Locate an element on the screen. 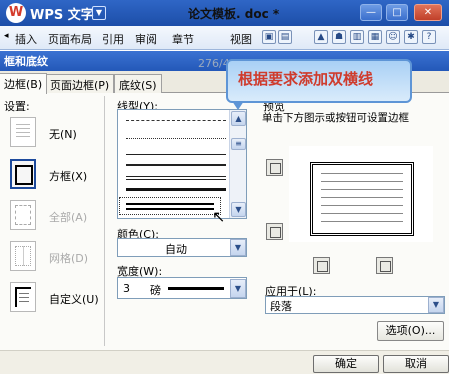 The height and width of the screenshot is (374, 449). setting-none-label: 无(N) is located at coordinates (63, 134).